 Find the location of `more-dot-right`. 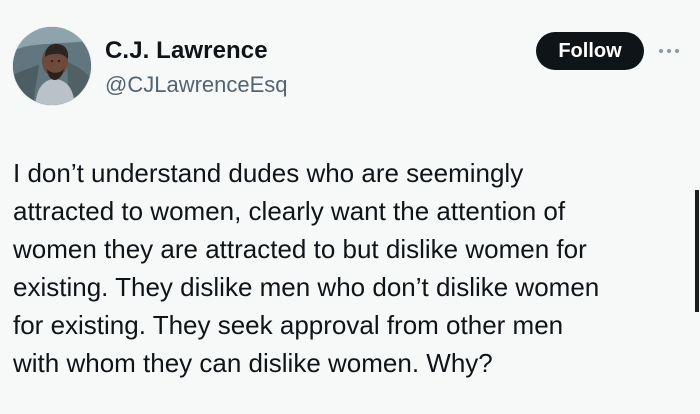

more-dot-right is located at coordinates (677, 51).